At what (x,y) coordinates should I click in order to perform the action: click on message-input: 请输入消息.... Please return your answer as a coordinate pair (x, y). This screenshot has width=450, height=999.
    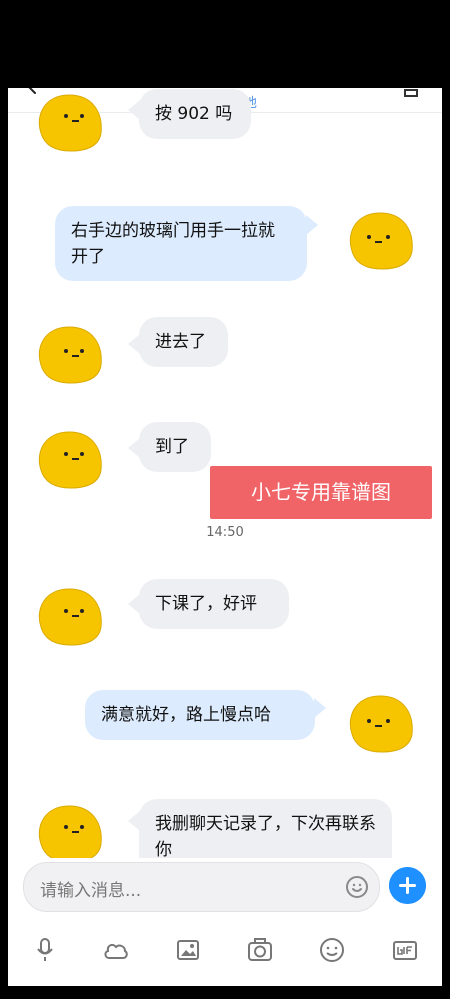
    Looking at the image, I should click on (201, 887).